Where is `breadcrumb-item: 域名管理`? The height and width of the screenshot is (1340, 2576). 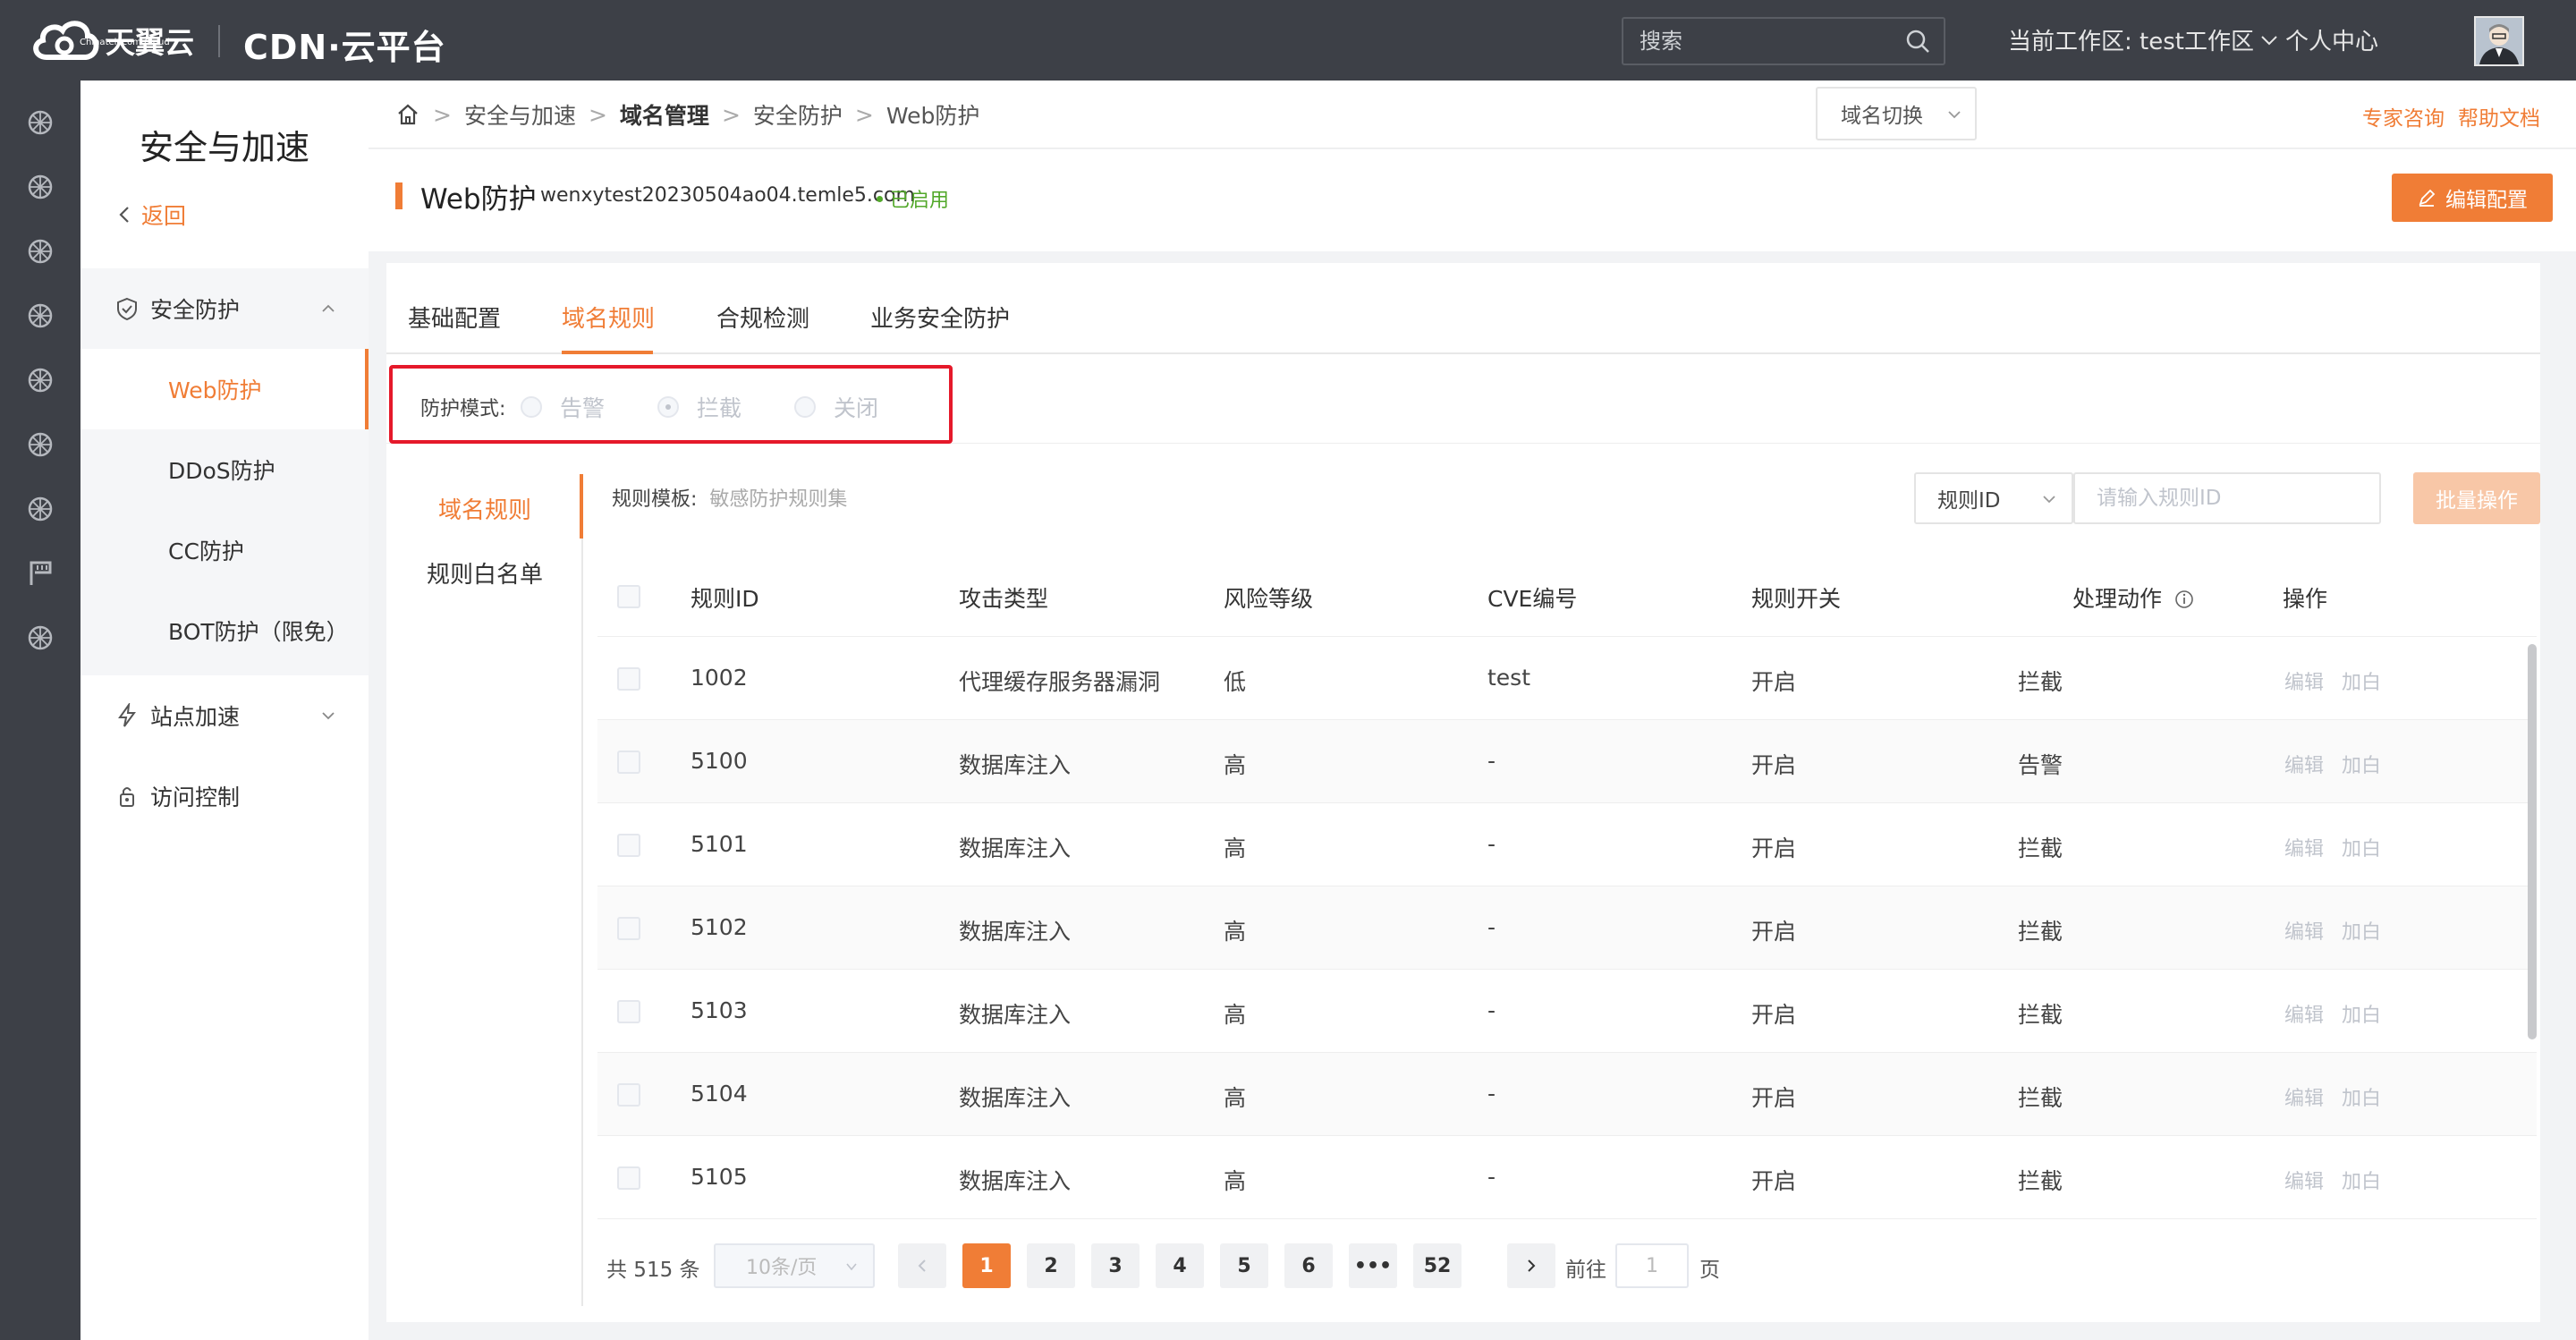 breadcrumb-item: 域名管理 is located at coordinates (664, 114).